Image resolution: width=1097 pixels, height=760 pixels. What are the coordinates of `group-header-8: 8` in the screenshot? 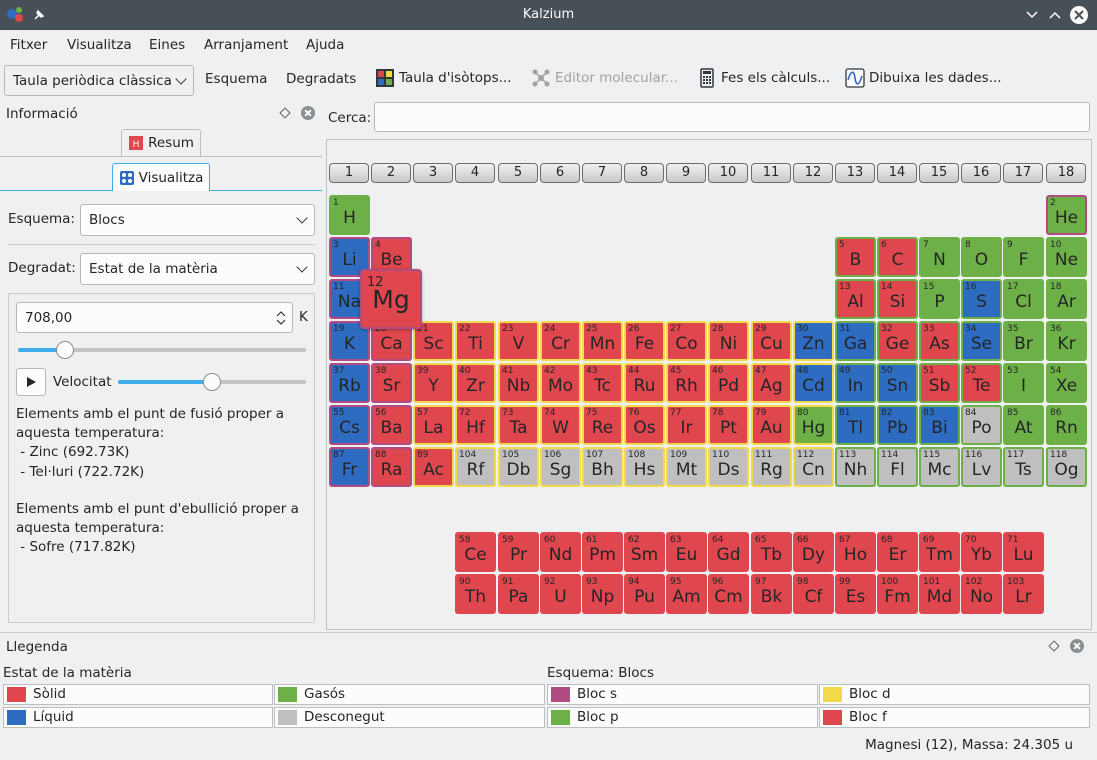 It's located at (644, 173).